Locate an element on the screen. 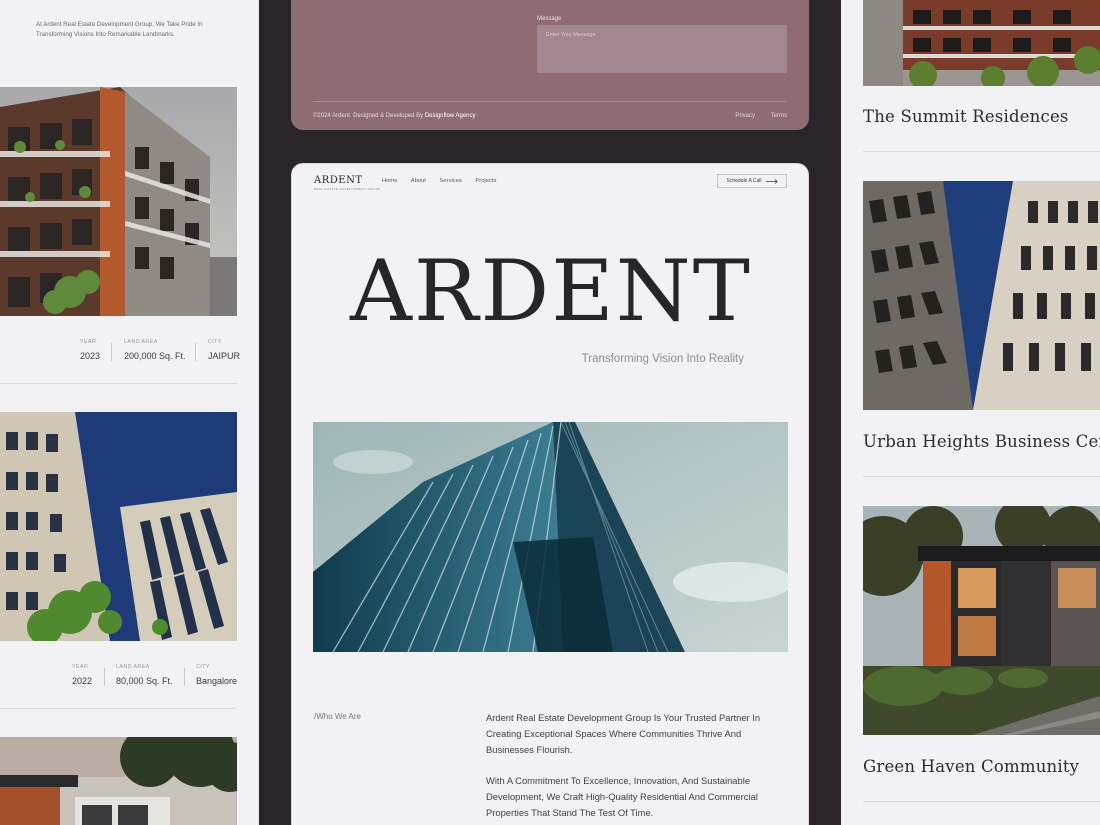  project-title: Green Haven Community is located at coordinates (971, 766).